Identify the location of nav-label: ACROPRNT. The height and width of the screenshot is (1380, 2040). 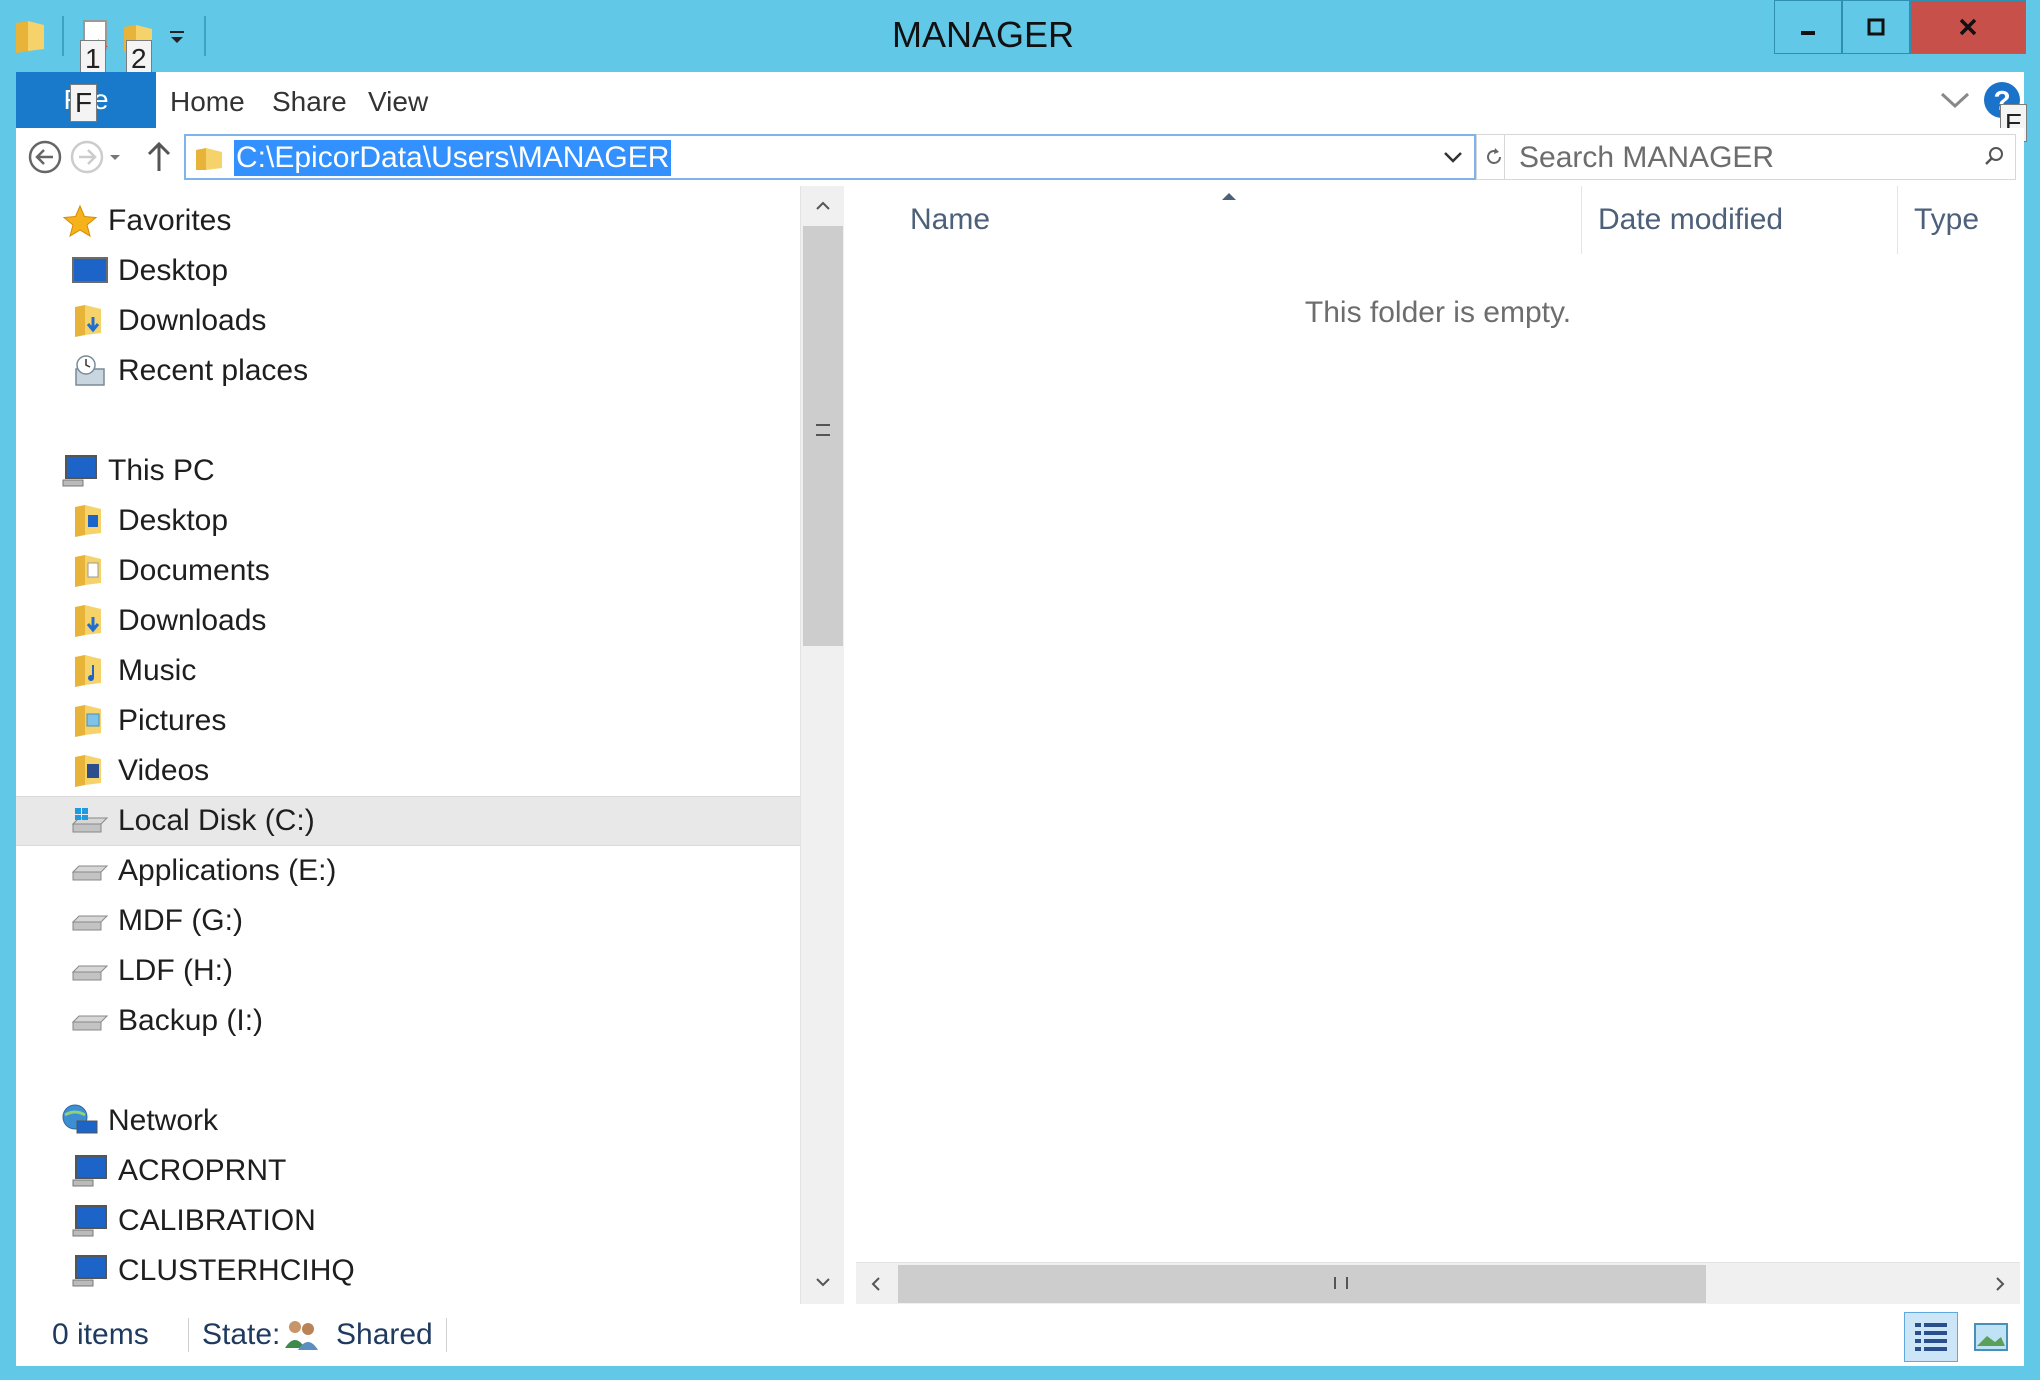
(202, 1170).